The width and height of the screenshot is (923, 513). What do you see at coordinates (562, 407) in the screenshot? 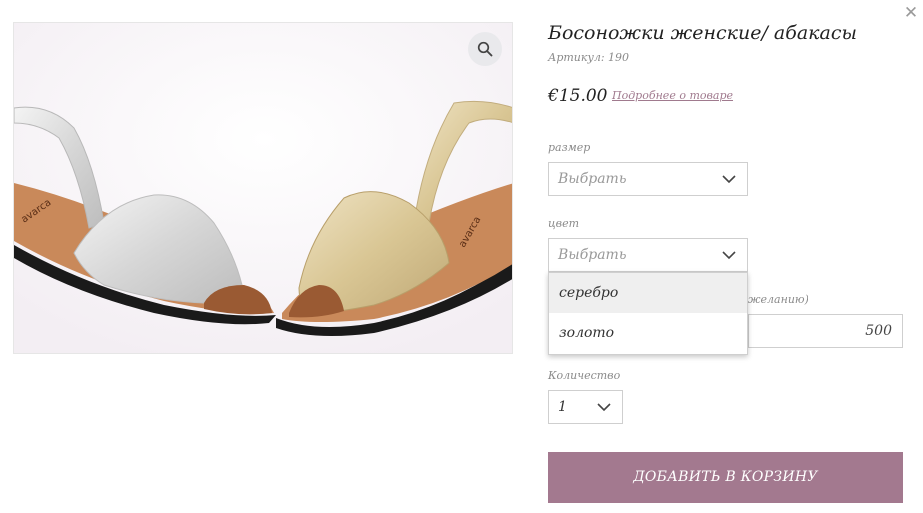
I see `quantity-select-value: 1` at bounding box center [562, 407].